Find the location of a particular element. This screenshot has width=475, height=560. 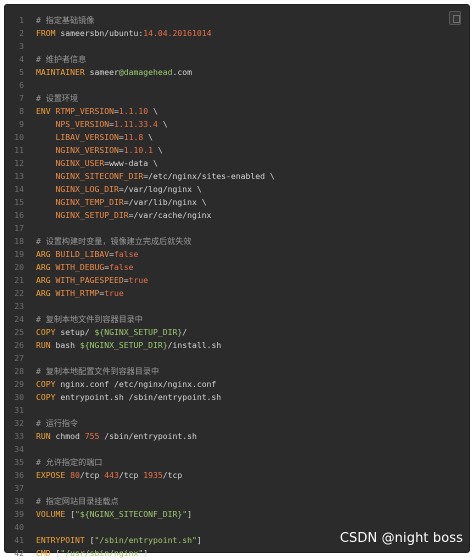

line-number: 36 is located at coordinates (19, 475).